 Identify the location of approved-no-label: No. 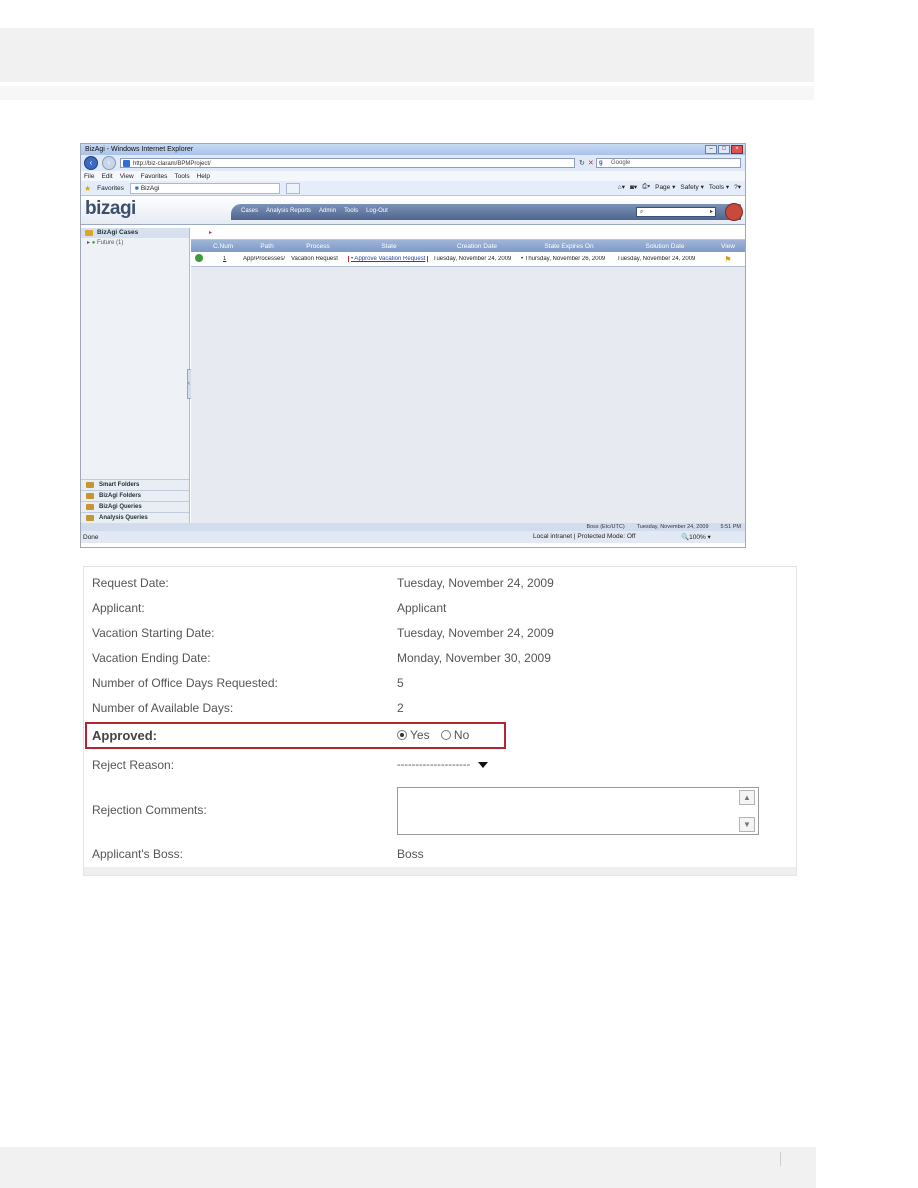
(461, 735).